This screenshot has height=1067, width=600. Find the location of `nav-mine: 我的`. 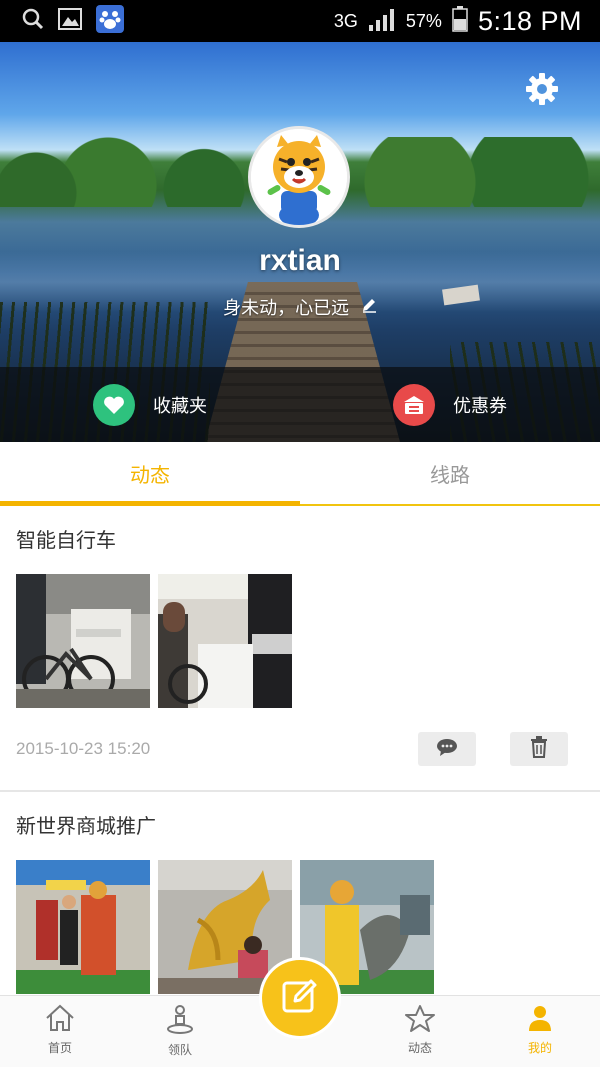

nav-mine: 我的 is located at coordinates (540, 1030).